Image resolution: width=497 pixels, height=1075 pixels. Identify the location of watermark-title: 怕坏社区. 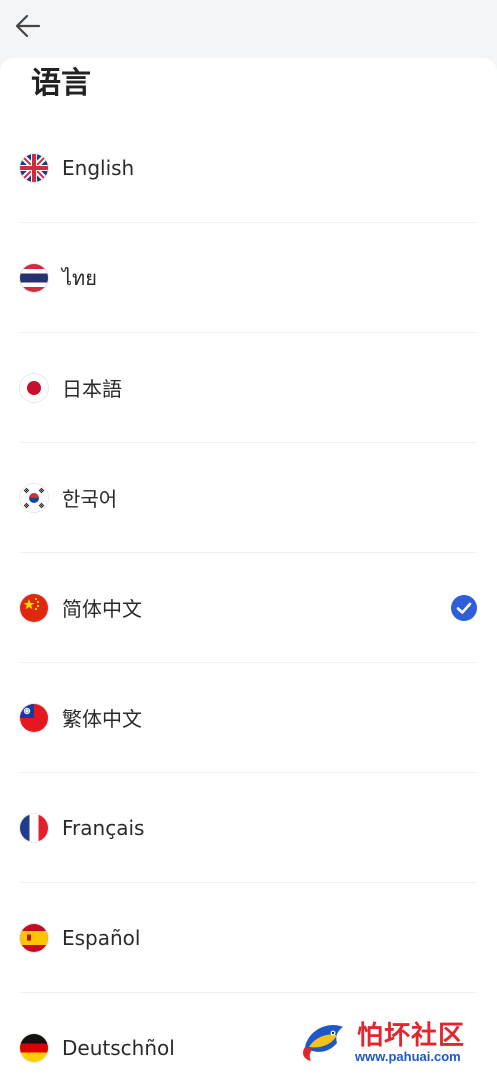
(411, 1036).